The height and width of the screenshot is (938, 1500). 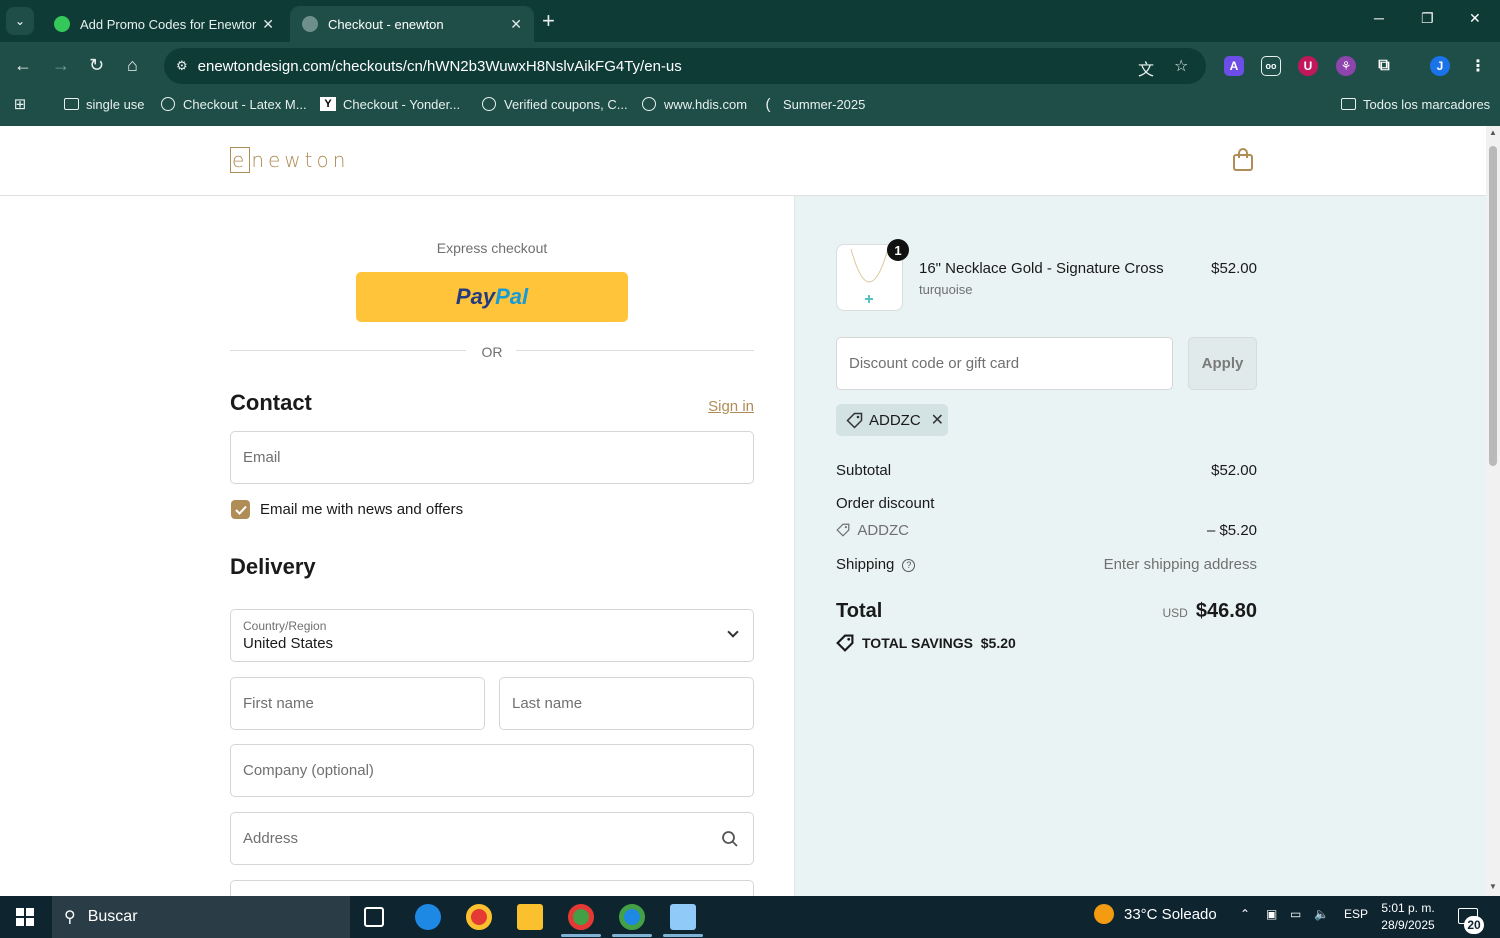 What do you see at coordinates (271, 838) in the screenshot?
I see `address-placeholder: Address` at bounding box center [271, 838].